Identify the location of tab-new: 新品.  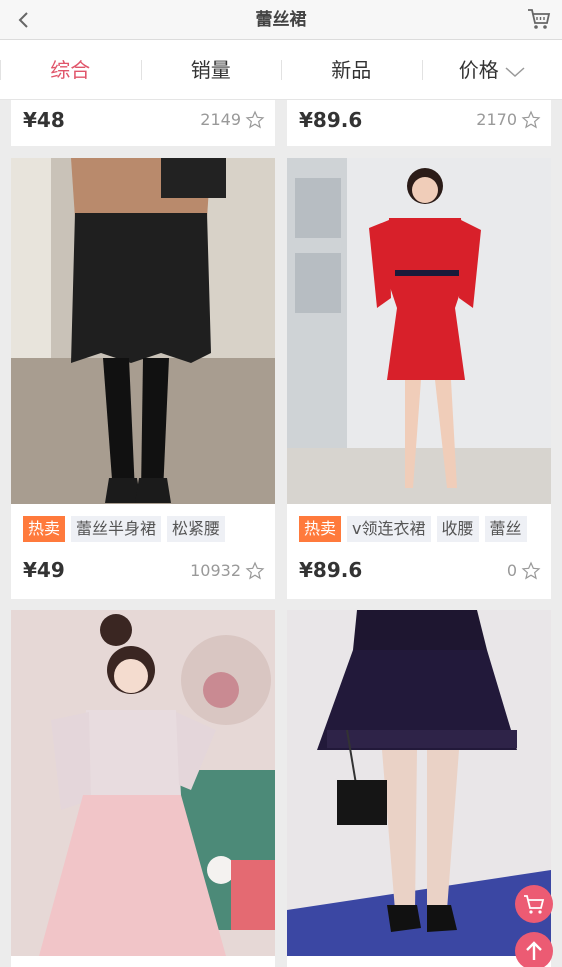
(351, 69).